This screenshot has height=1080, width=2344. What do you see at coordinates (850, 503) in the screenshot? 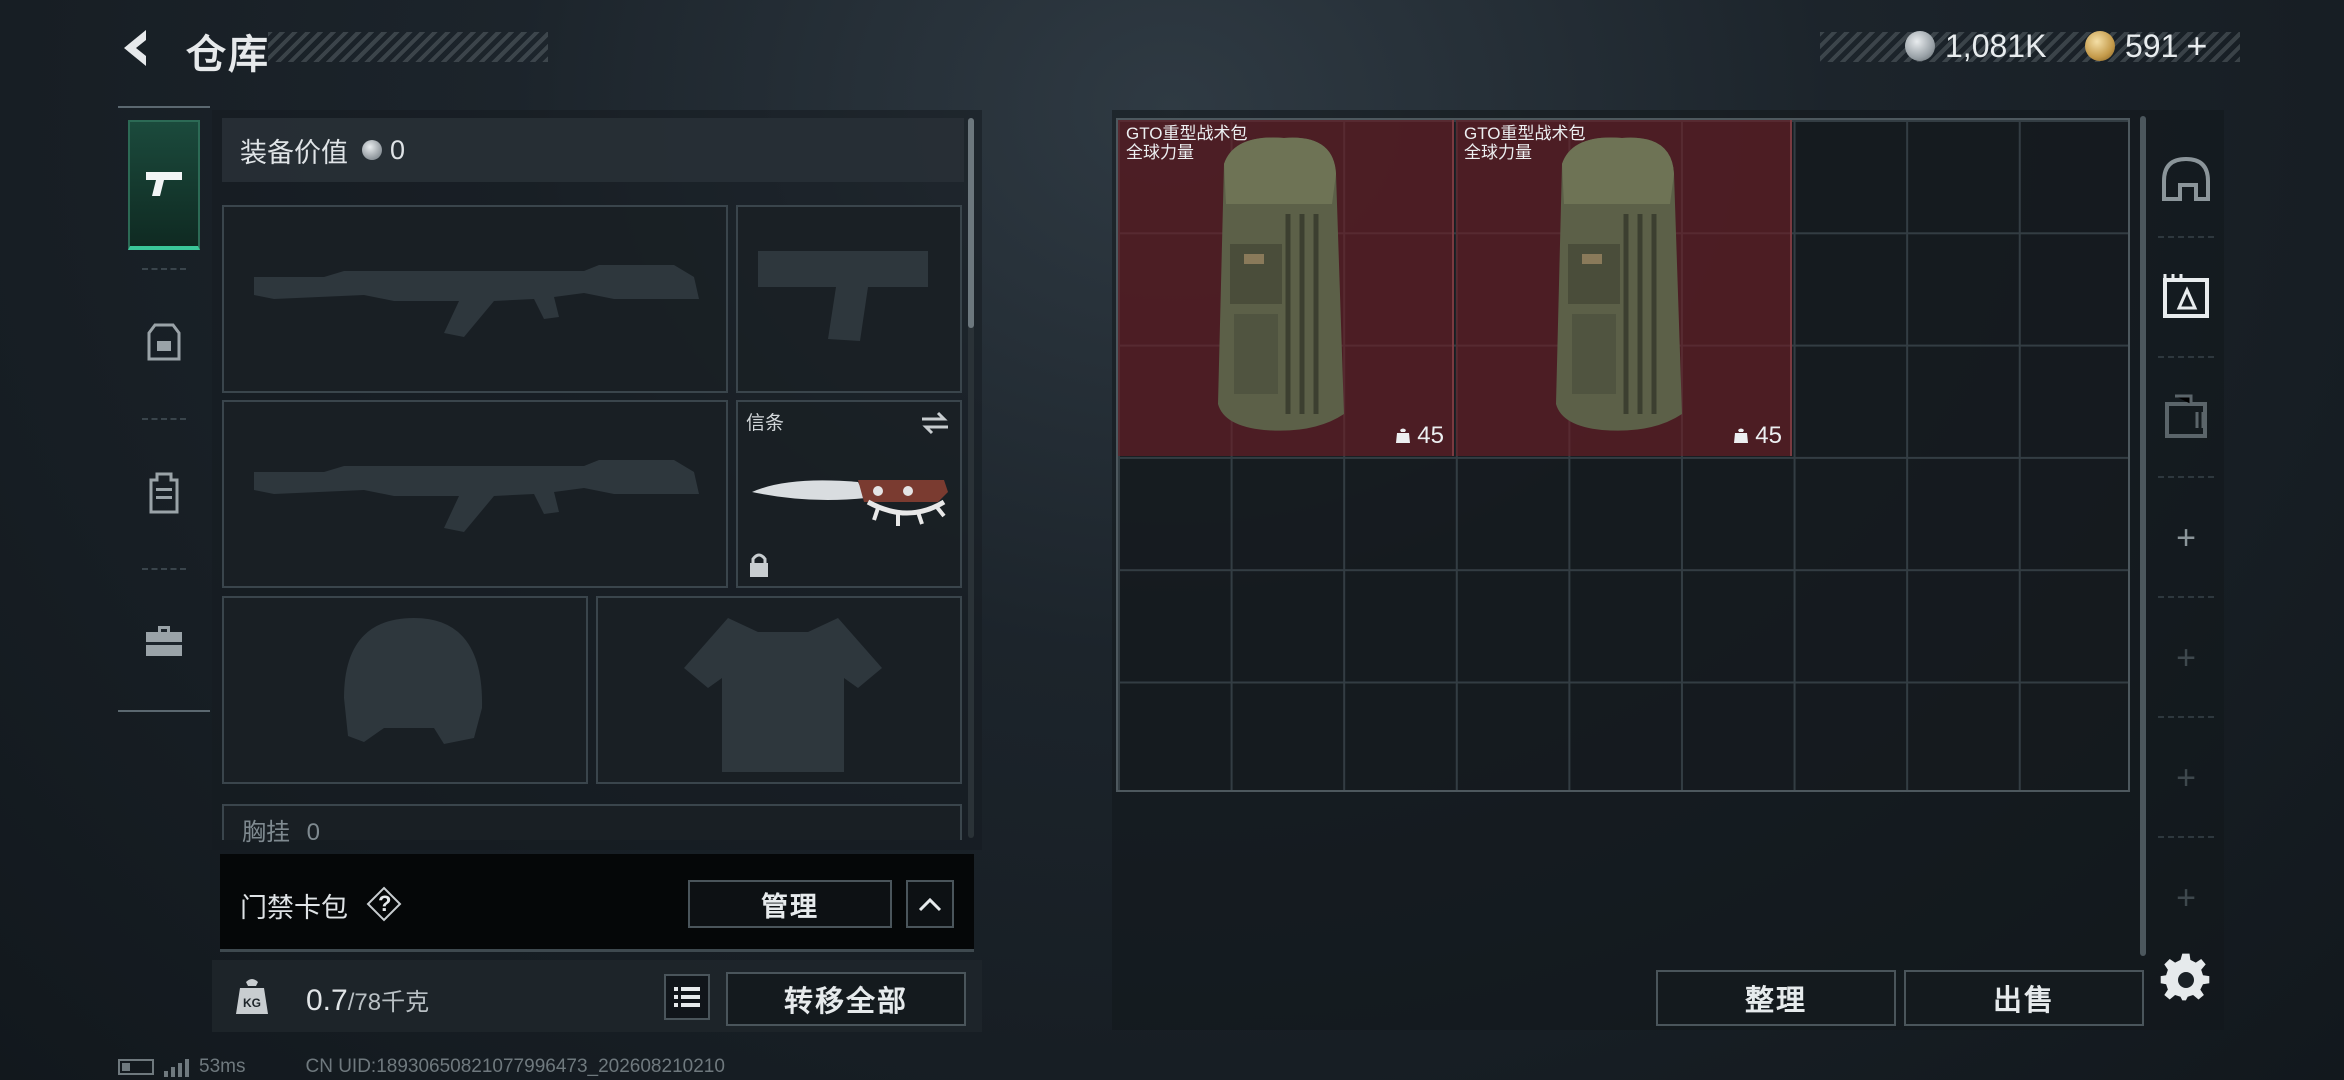
I see `knife-icon` at bounding box center [850, 503].